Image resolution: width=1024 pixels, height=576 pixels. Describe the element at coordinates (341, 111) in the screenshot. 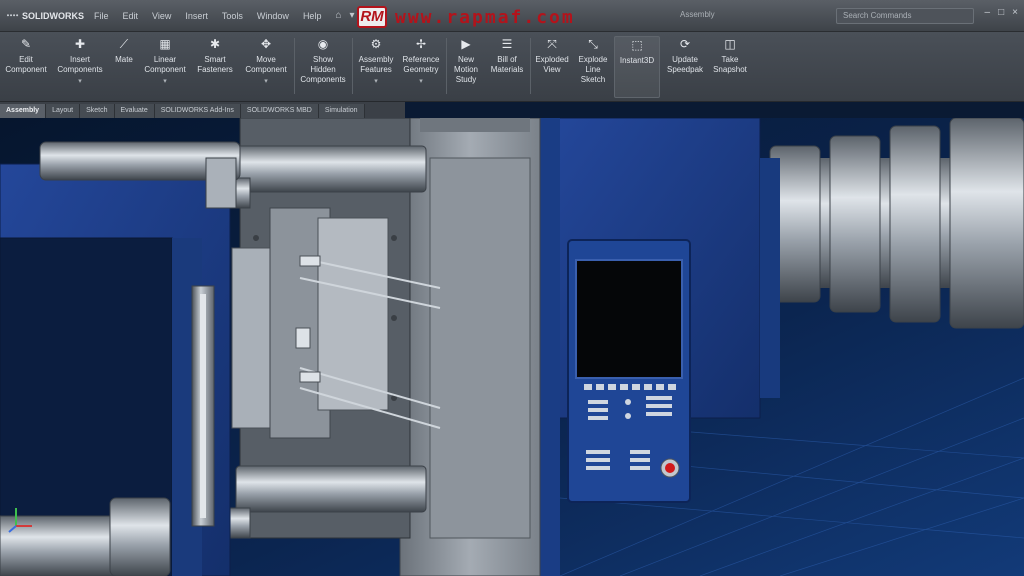

I see `tab-simulation: Simulation` at that location.